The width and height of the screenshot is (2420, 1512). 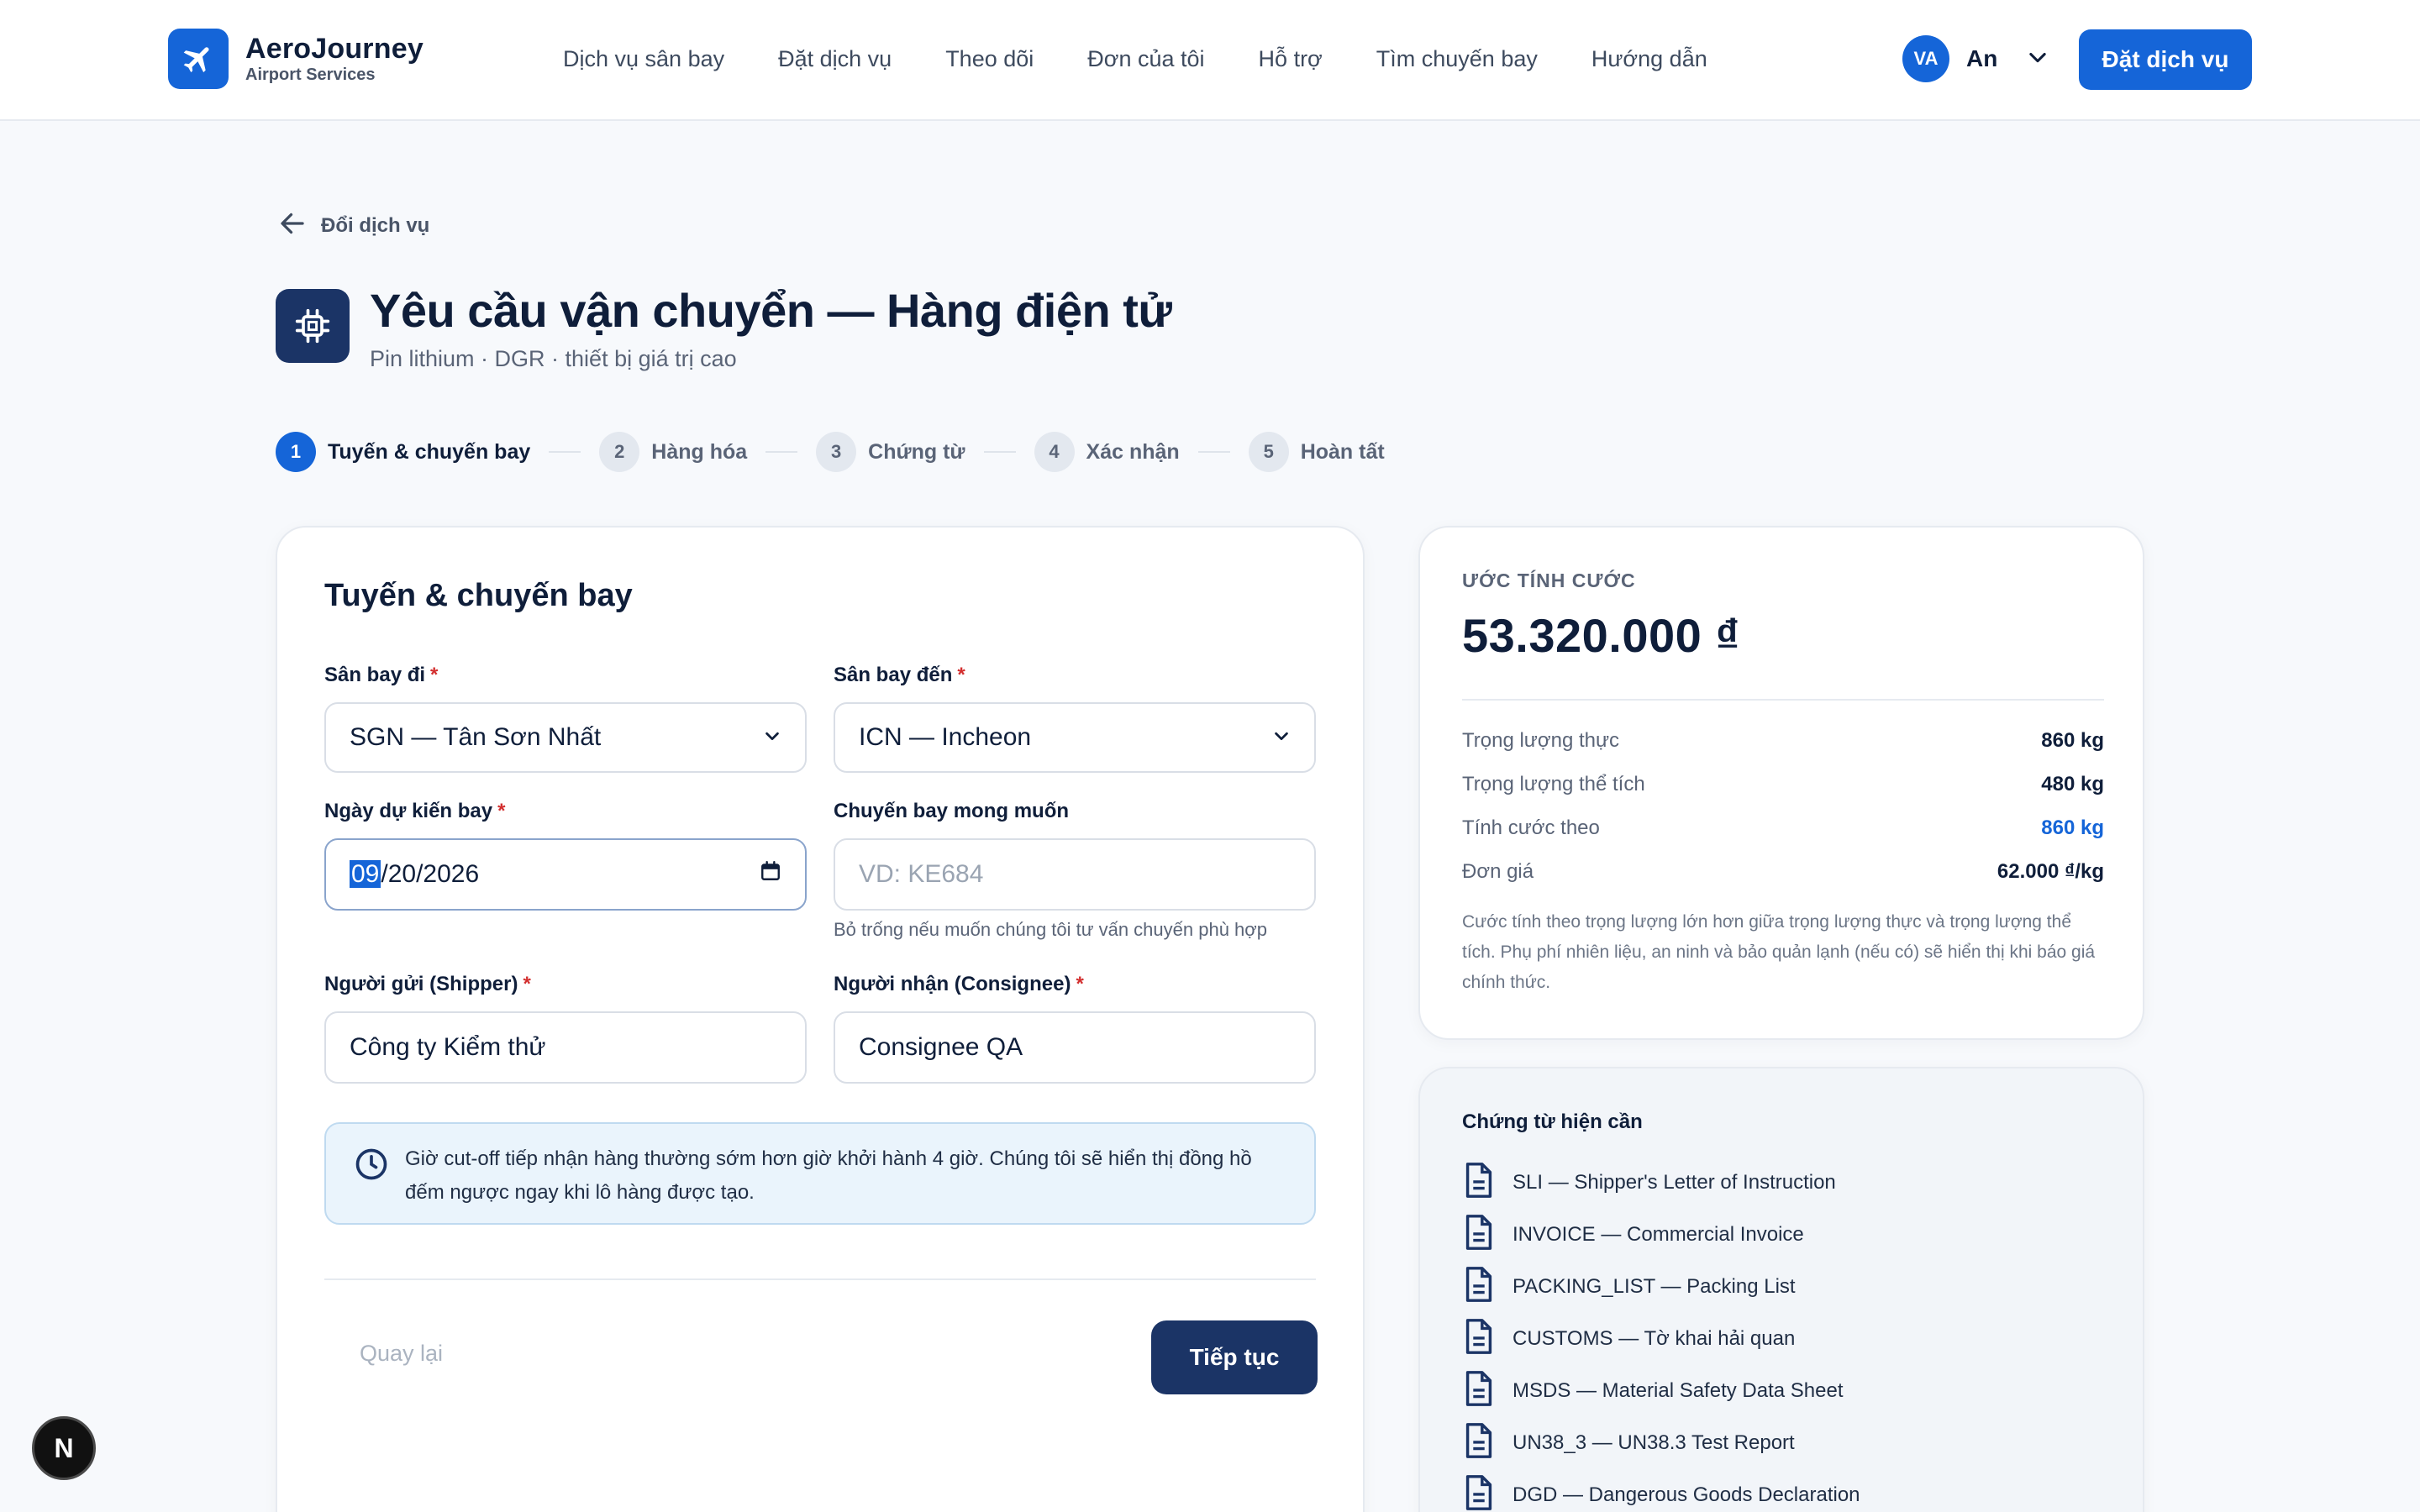 I want to click on flight-date-label: Ngày dự kiến bay *, so click(x=414, y=811).